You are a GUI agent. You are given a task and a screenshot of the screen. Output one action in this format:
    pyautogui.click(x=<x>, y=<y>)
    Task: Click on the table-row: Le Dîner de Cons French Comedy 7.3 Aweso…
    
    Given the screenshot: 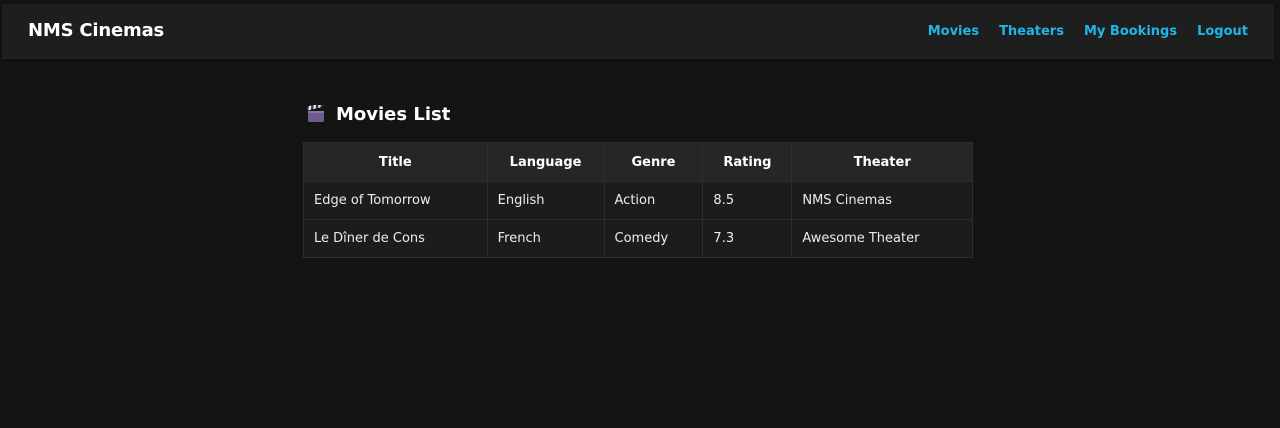 What is the action you would take?
    pyautogui.click(x=638, y=238)
    